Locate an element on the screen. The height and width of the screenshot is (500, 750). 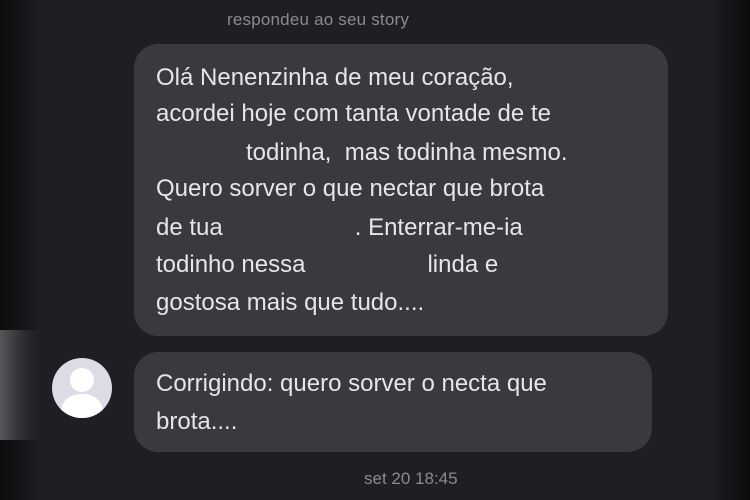
message-line: de tua . Enterrar-me-ia is located at coordinates (339, 228).